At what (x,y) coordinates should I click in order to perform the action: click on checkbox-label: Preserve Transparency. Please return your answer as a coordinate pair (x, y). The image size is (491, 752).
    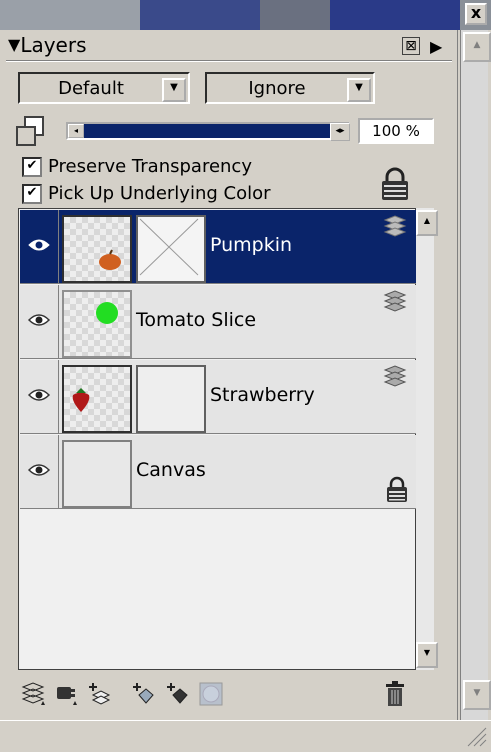
    Looking at the image, I should click on (150, 166).